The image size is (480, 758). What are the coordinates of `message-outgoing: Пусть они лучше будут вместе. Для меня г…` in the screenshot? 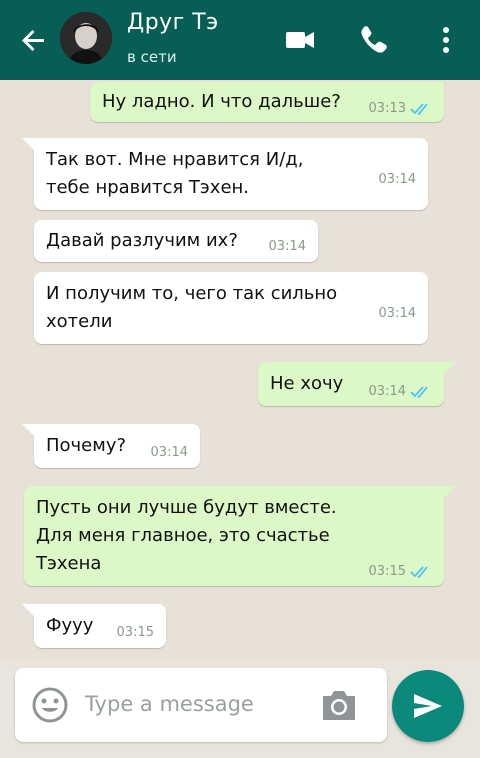 It's located at (240, 536).